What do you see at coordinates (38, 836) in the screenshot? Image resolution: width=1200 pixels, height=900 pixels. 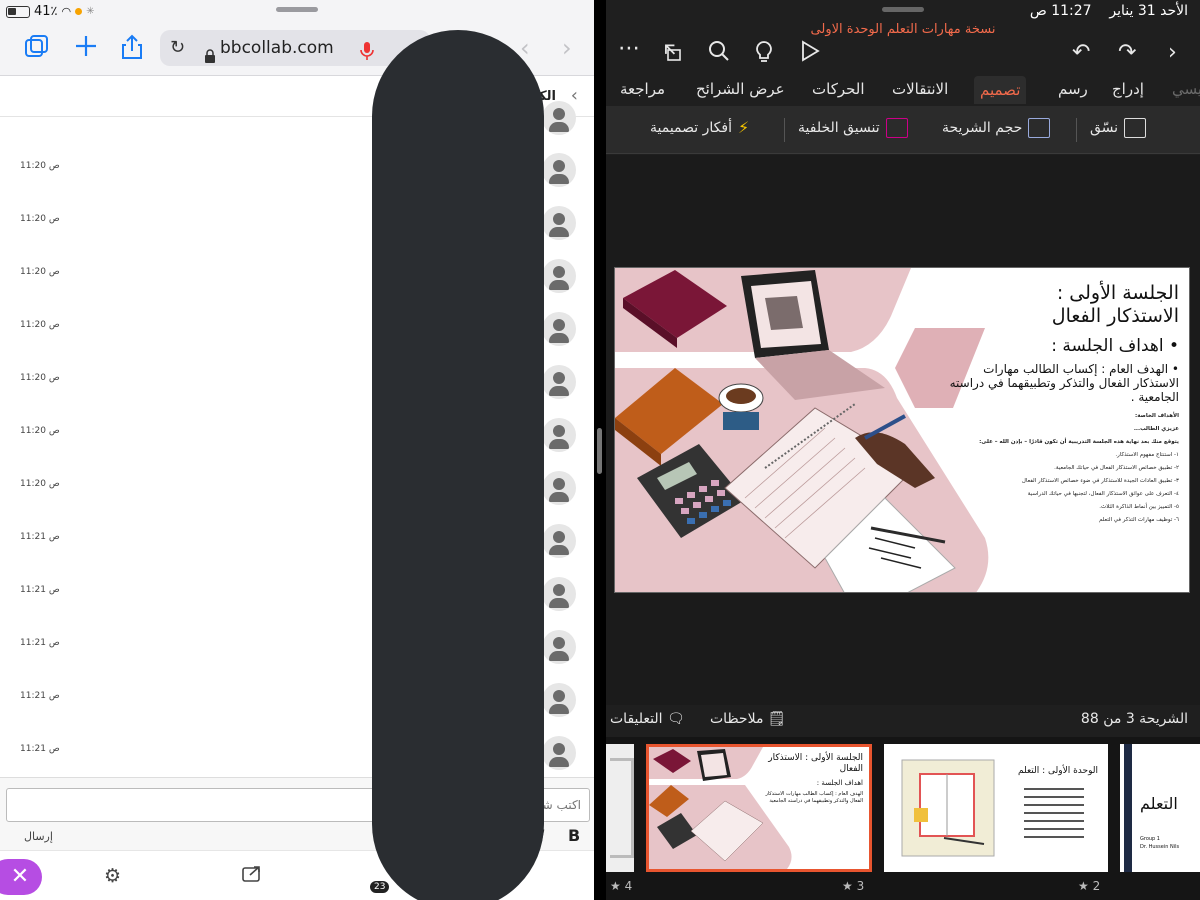 I see `send-button: إرسال` at bounding box center [38, 836].